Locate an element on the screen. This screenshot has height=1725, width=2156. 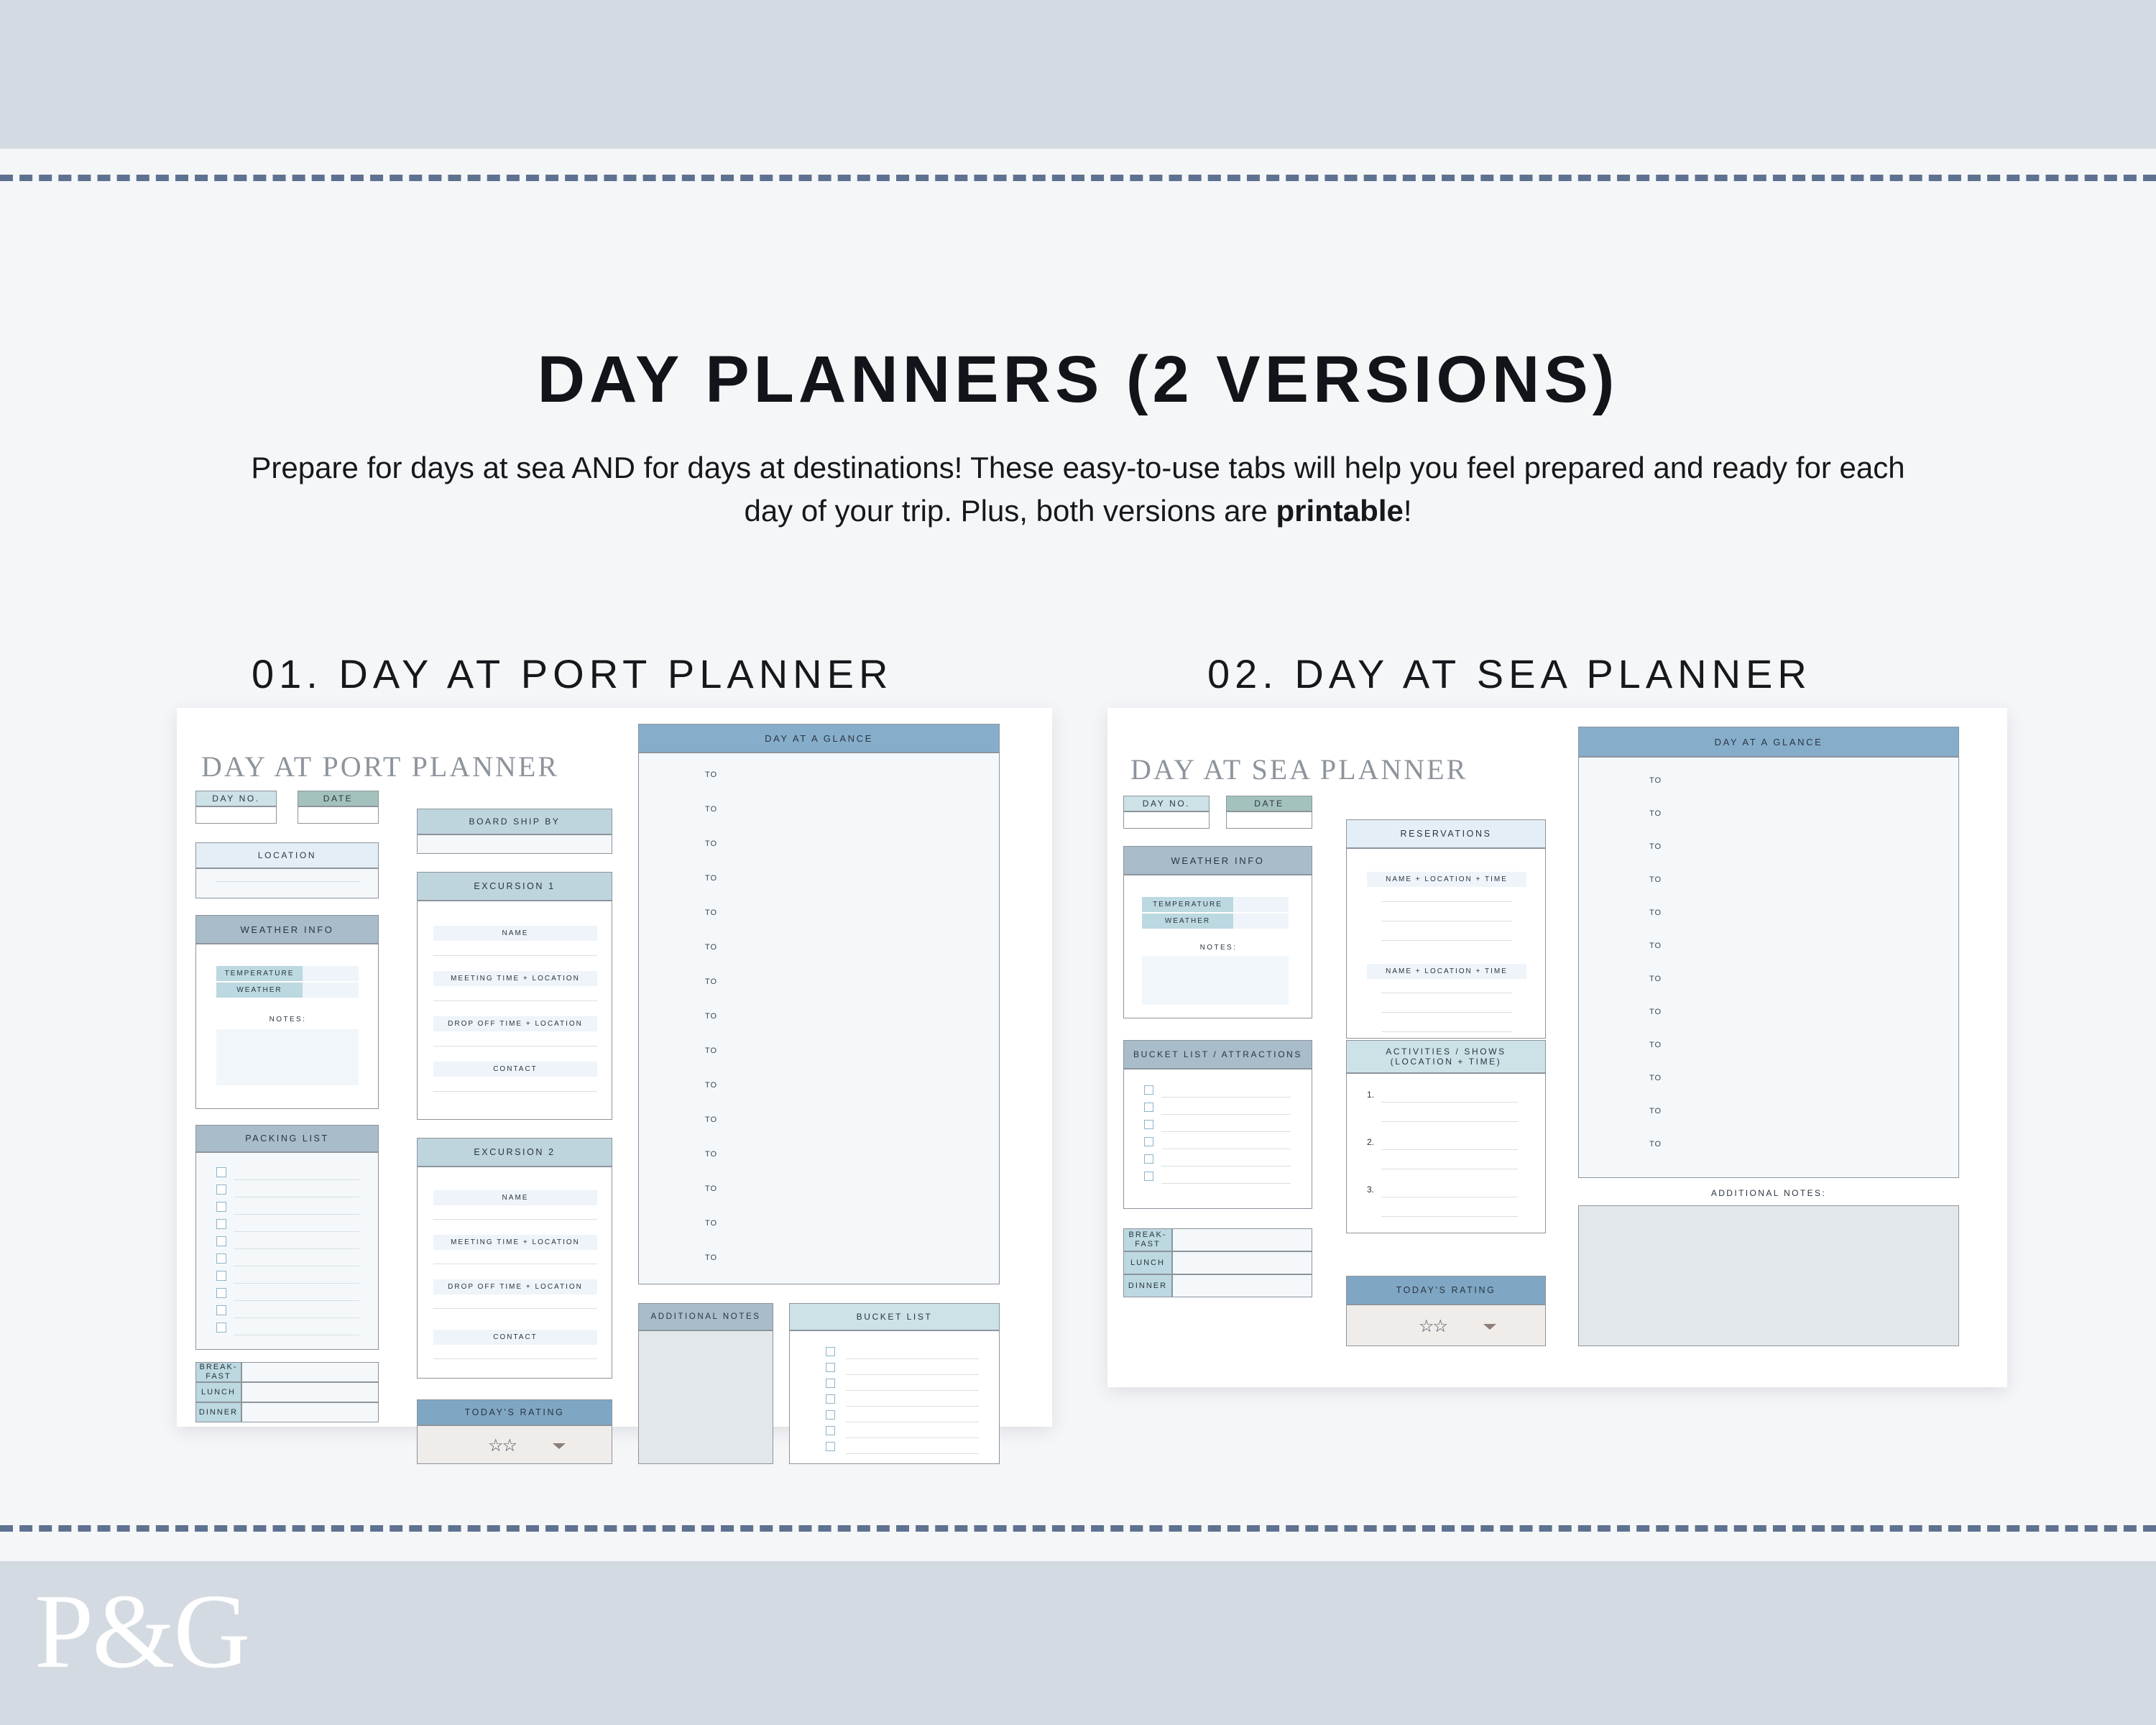
sea-rating-select: ☆☆ is located at coordinates (1446, 1325).